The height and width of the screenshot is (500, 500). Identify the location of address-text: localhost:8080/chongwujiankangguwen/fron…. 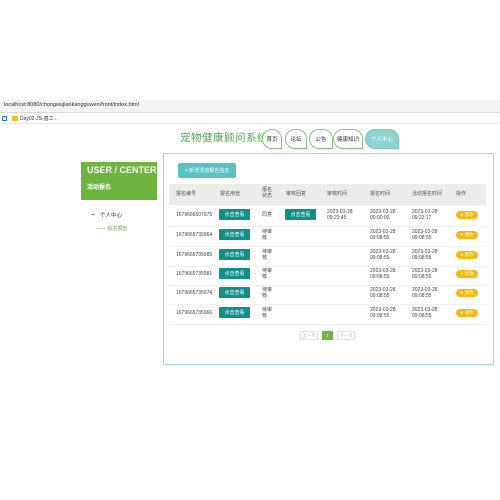
(71, 105).